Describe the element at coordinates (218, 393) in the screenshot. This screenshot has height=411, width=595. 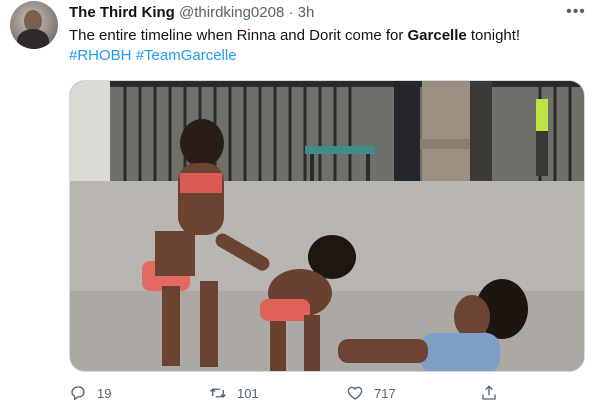
I see `retweet-icon` at that location.